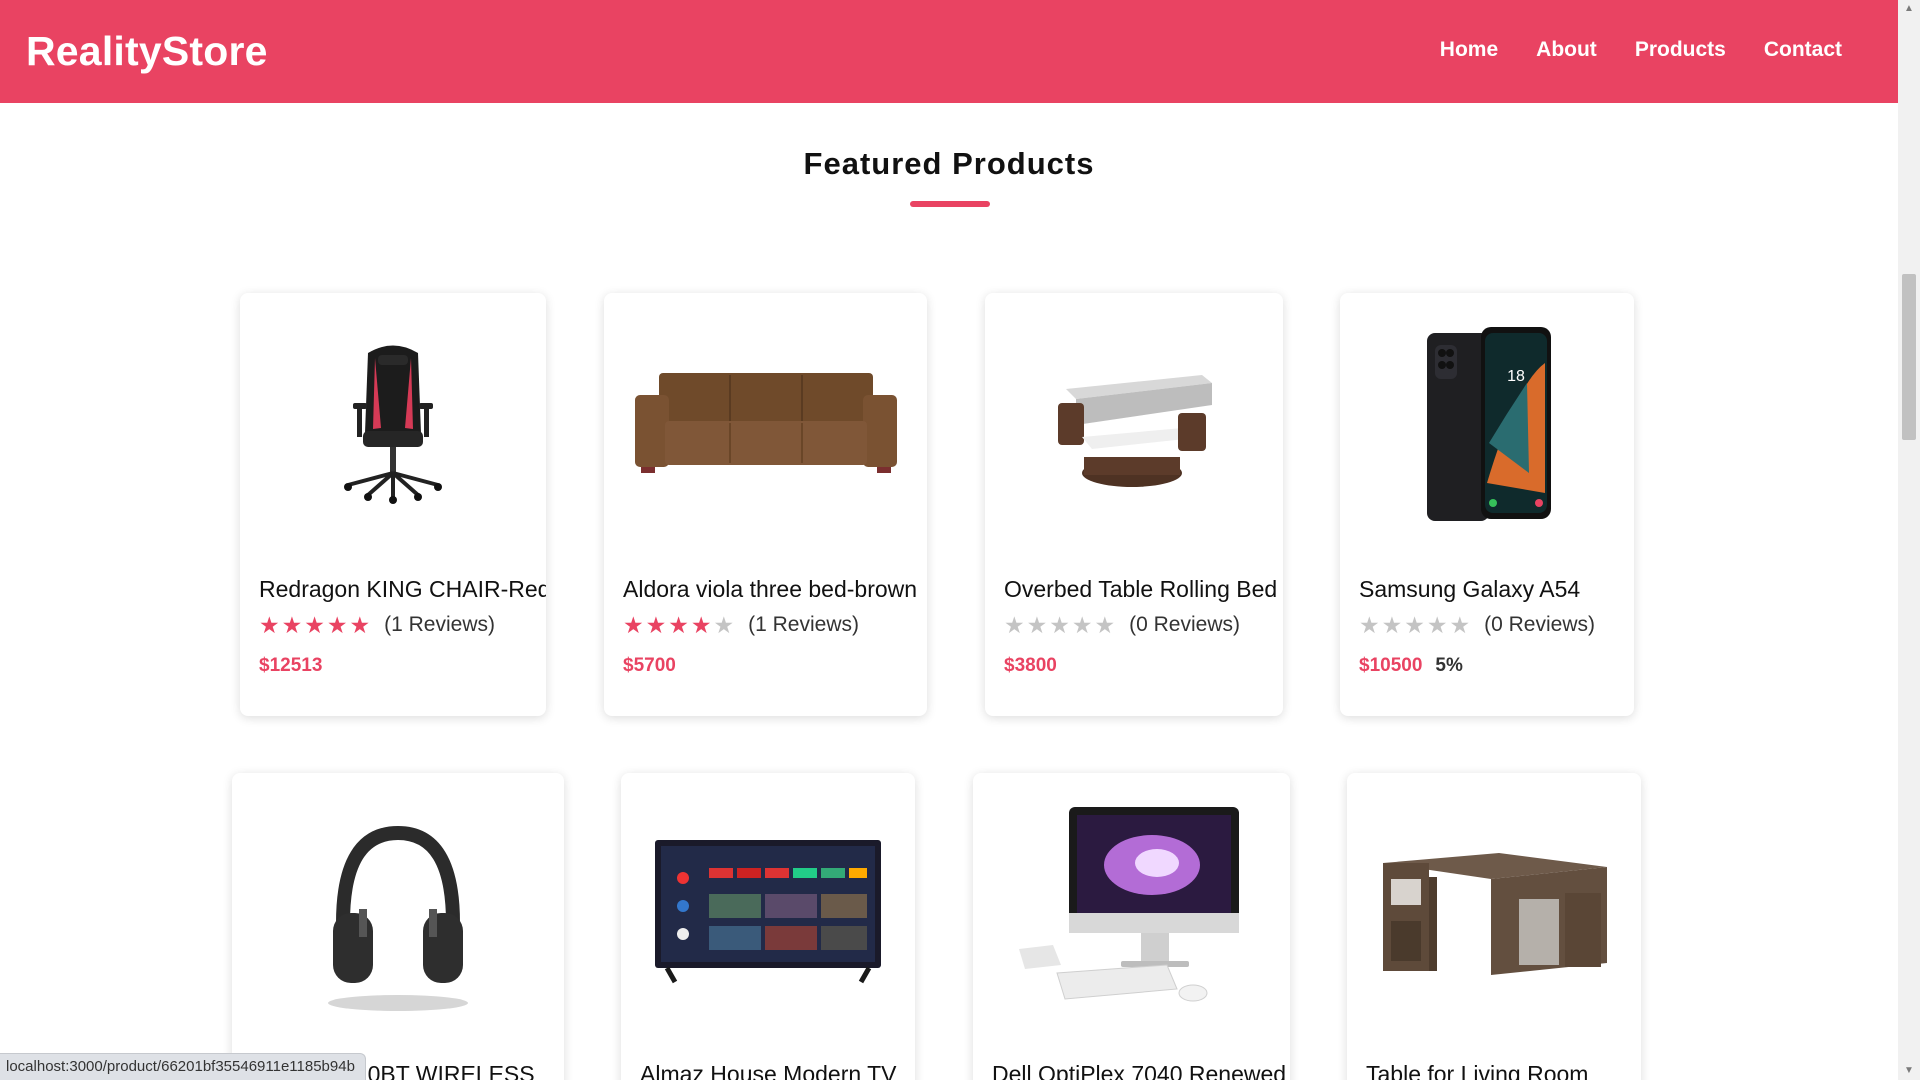 The image size is (1920, 1080). What do you see at coordinates (1487, 423) in the screenshot?
I see `smartphone-image: 18` at bounding box center [1487, 423].